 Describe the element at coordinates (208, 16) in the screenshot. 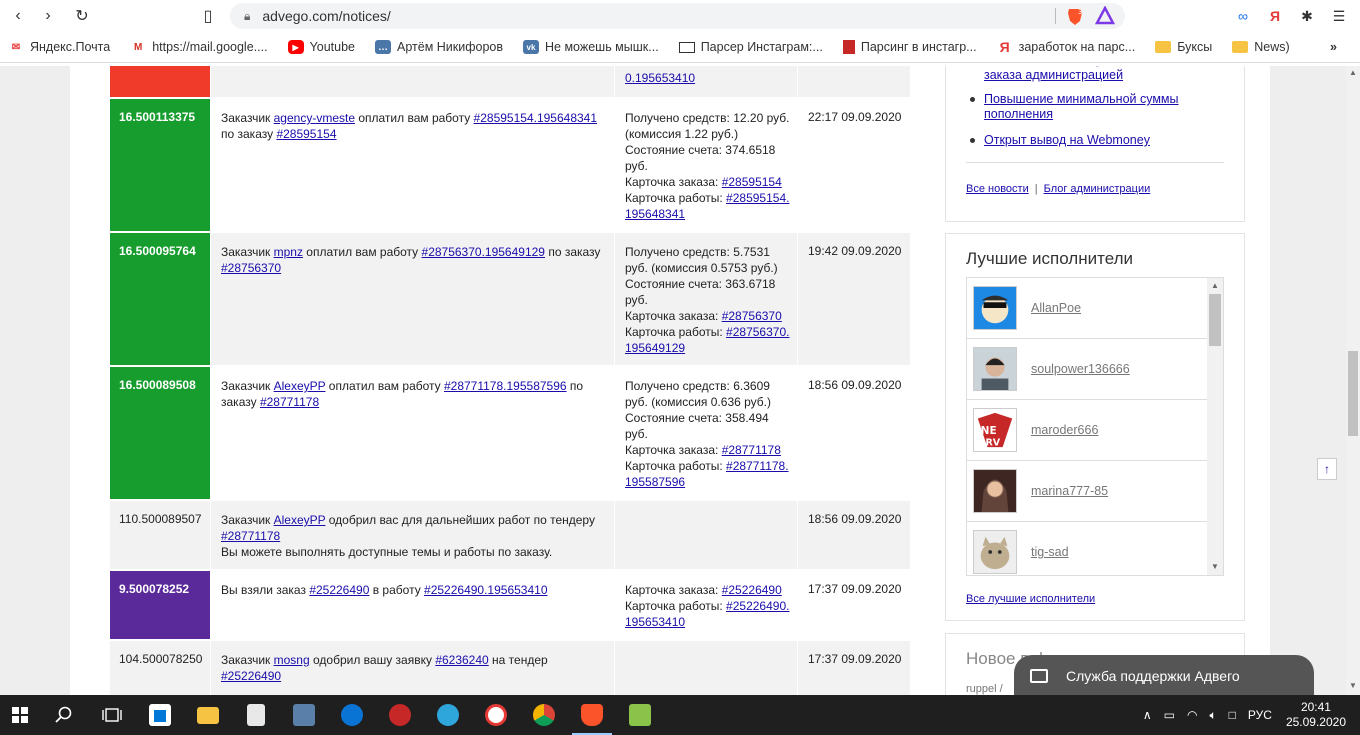

I see `bookmark-icon: ▯` at that location.